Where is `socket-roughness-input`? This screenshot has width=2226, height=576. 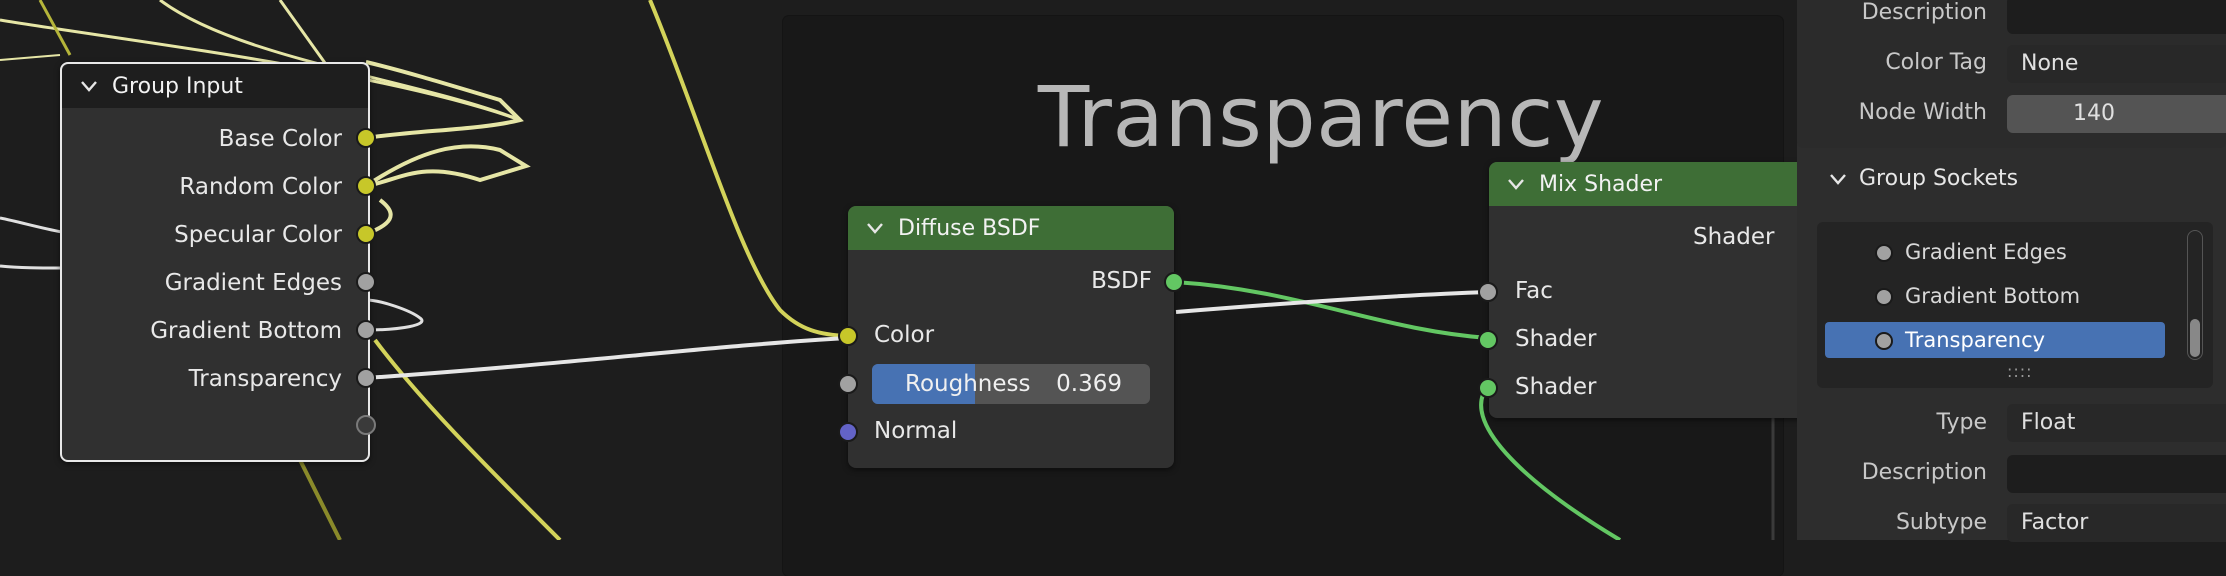 socket-roughness-input is located at coordinates (848, 384).